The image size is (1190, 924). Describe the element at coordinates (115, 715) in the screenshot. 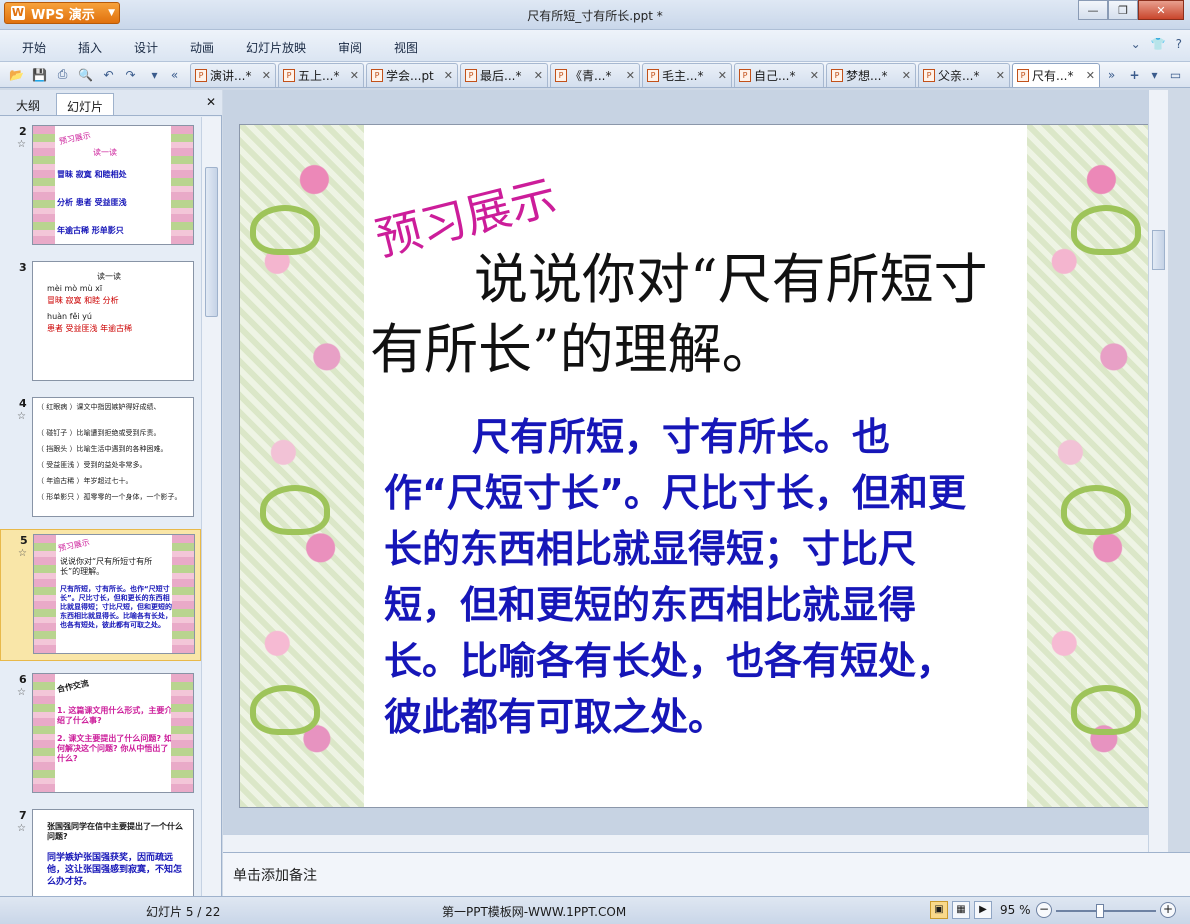

I see `thumb-text: 1. 这篇课文用什么形式，主要介绍了什么事?` at that location.